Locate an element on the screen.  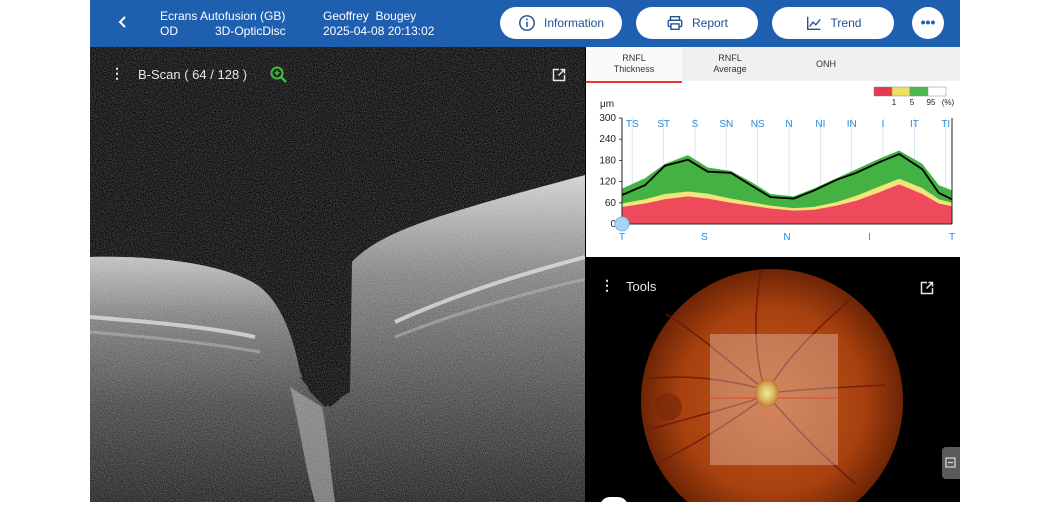
y-tick-label: 120 is located at coordinates (607, 182).